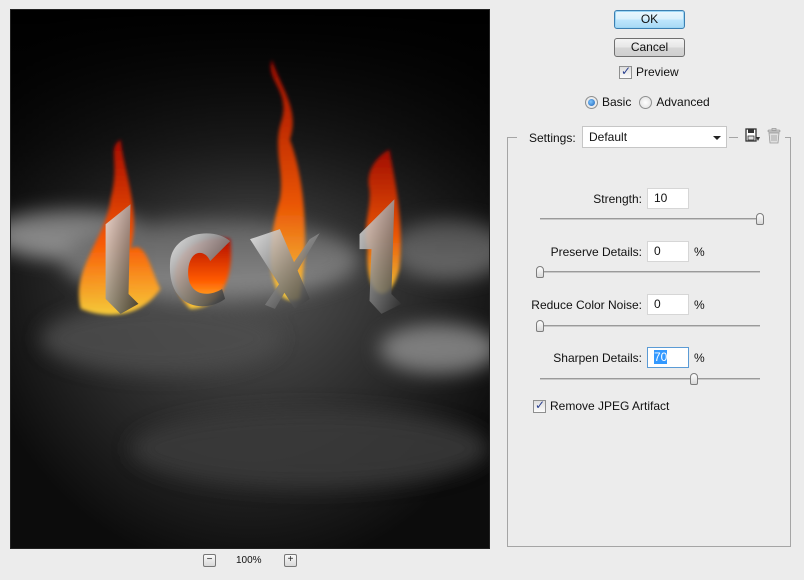 This screenshot has width=804, height=580. Describe the element at coordinates (717, 138) in the screenshot. I see `chevron-down-icon` at that location.